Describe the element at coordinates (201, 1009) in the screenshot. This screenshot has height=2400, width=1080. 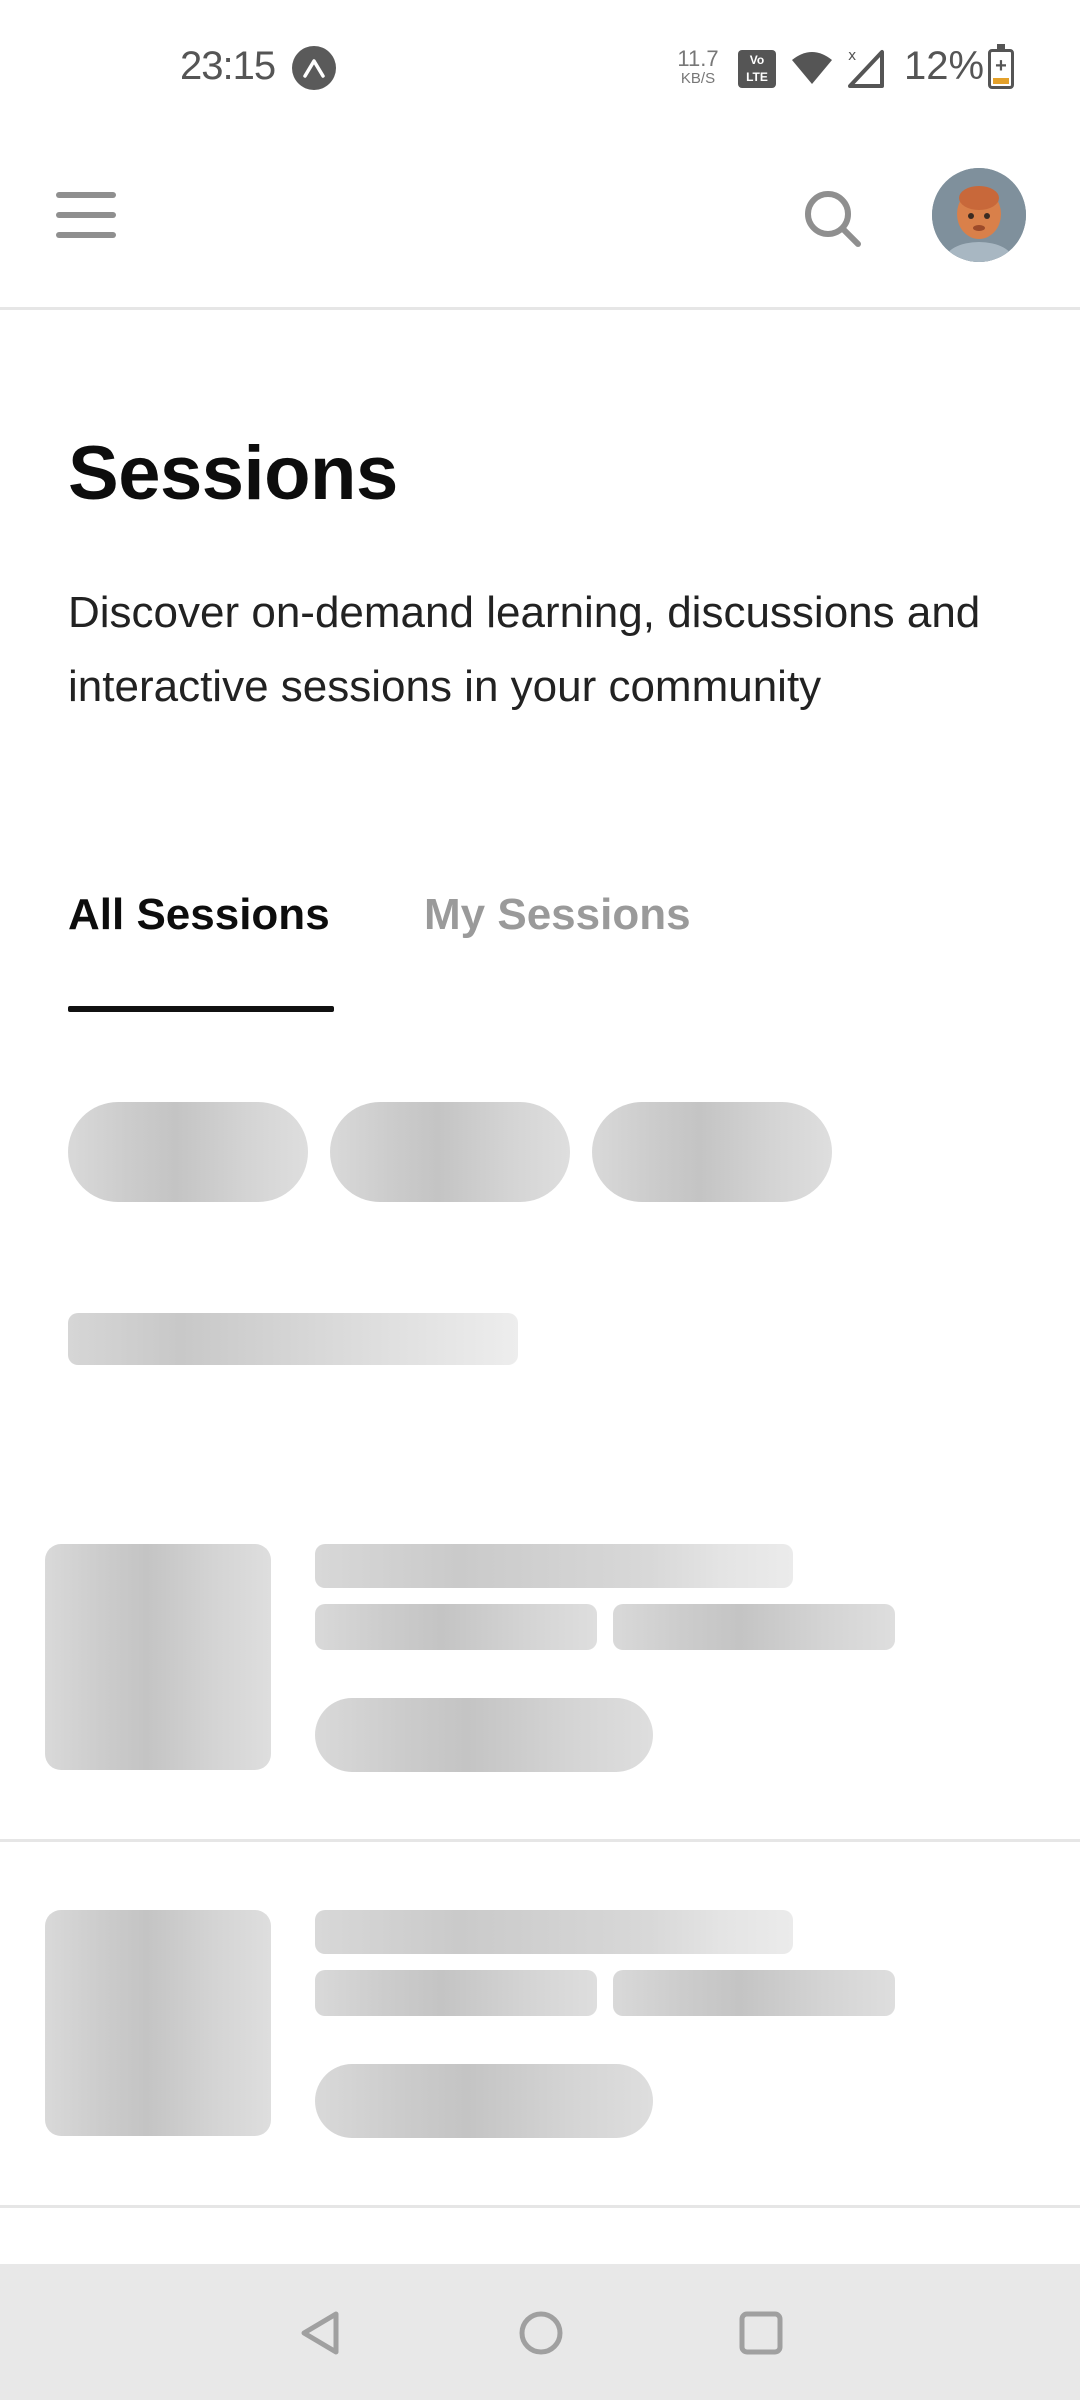
I see `active-tab-indicator` at that location.